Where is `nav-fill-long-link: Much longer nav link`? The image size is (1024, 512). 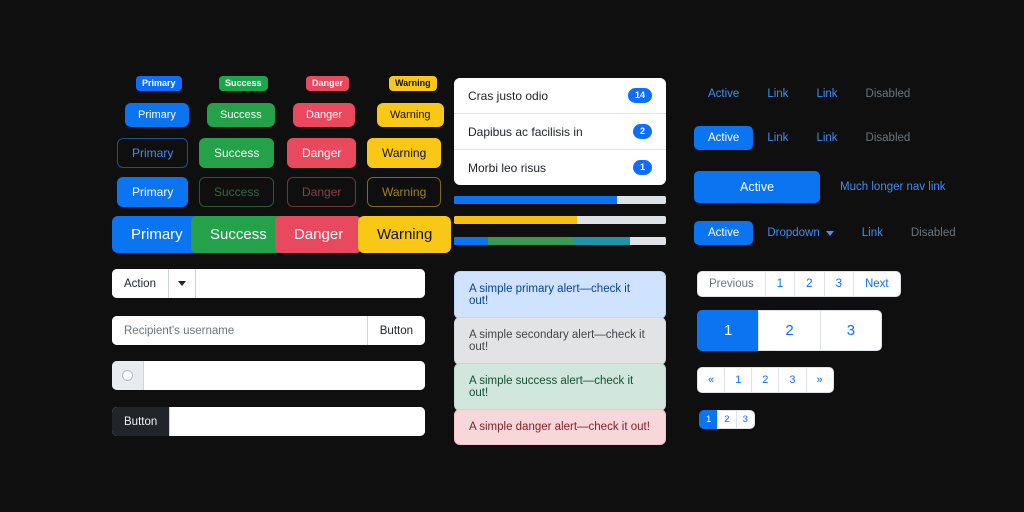
nav-fill-long-link: Much longer nav link is located at coordinates (892, 187).